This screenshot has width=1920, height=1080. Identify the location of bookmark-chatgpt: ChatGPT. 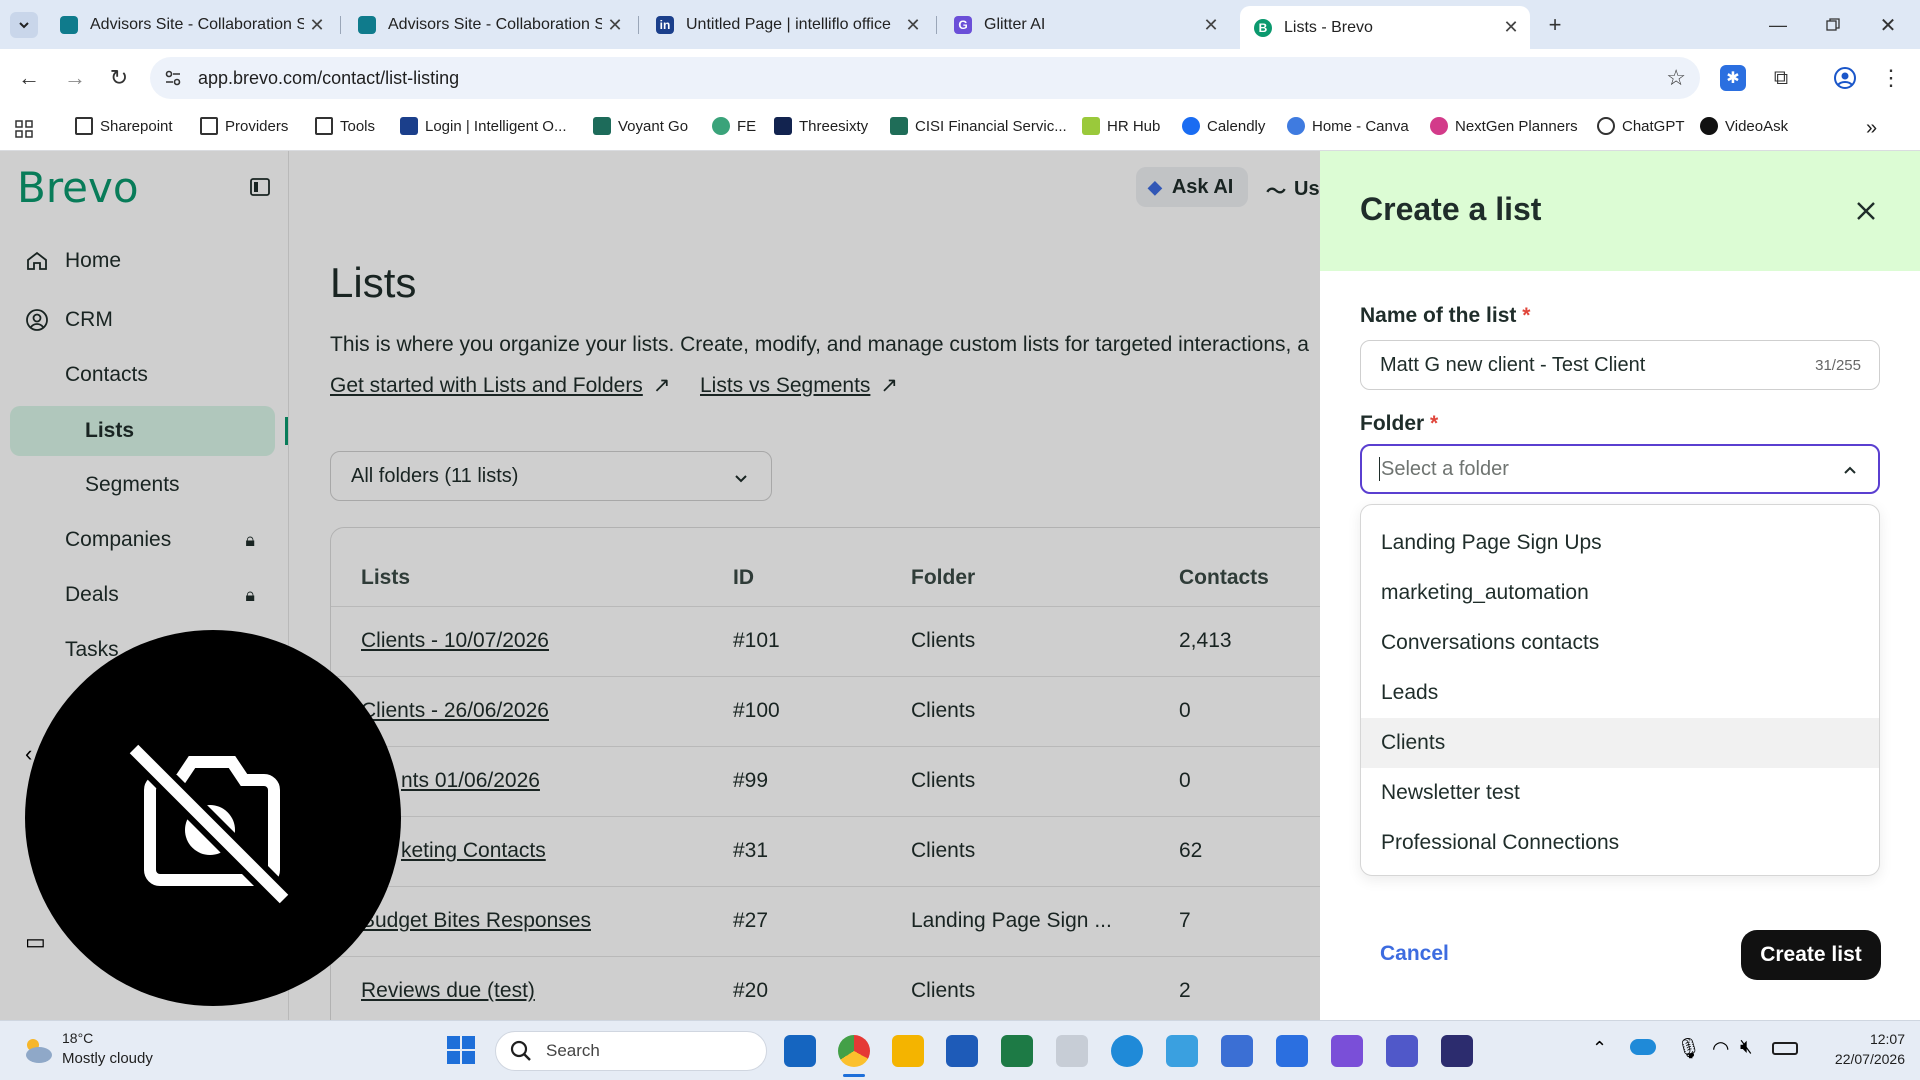
(1641, 126).